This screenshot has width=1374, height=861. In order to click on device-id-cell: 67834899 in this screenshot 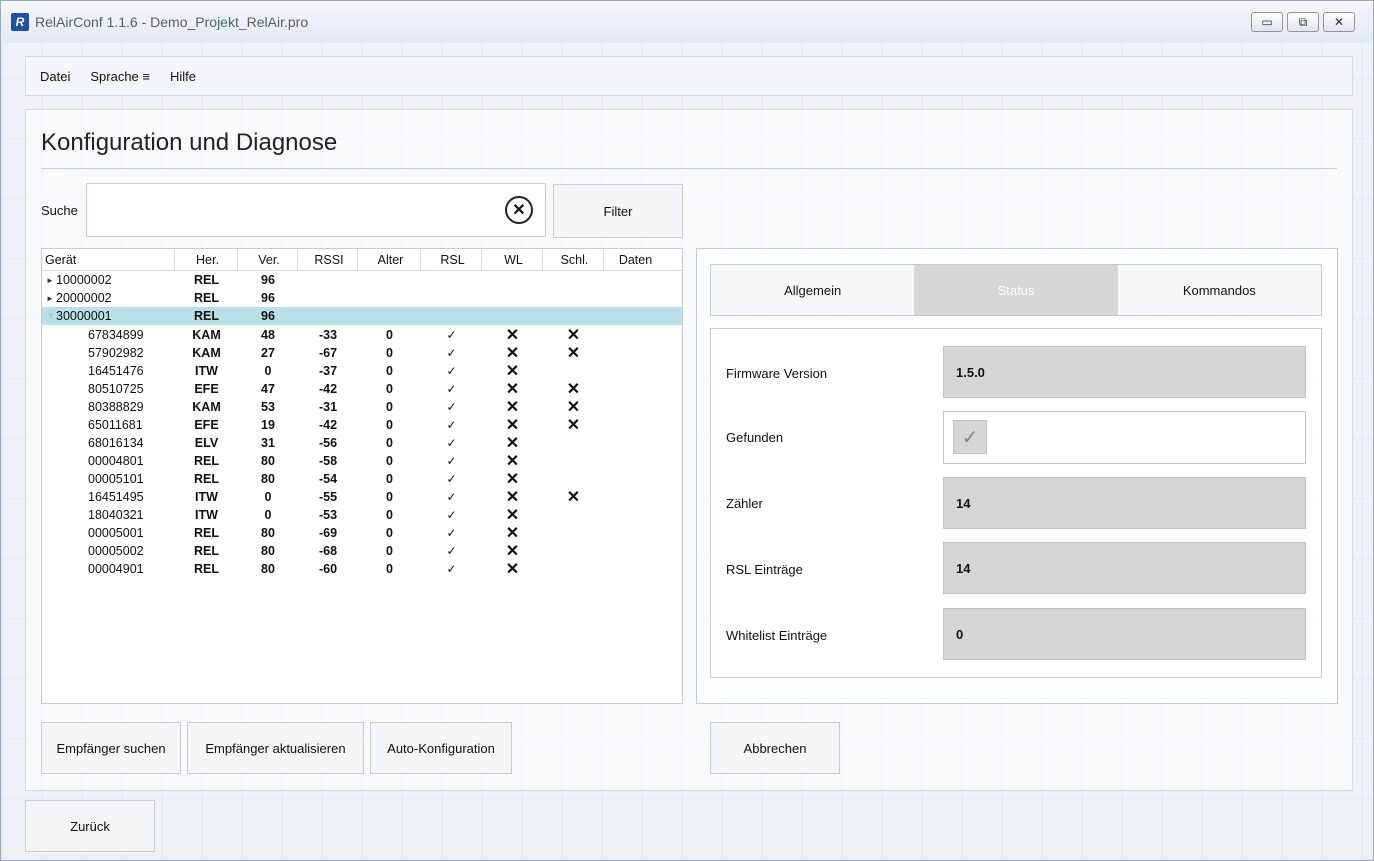, I will do `click(116, 335)`.